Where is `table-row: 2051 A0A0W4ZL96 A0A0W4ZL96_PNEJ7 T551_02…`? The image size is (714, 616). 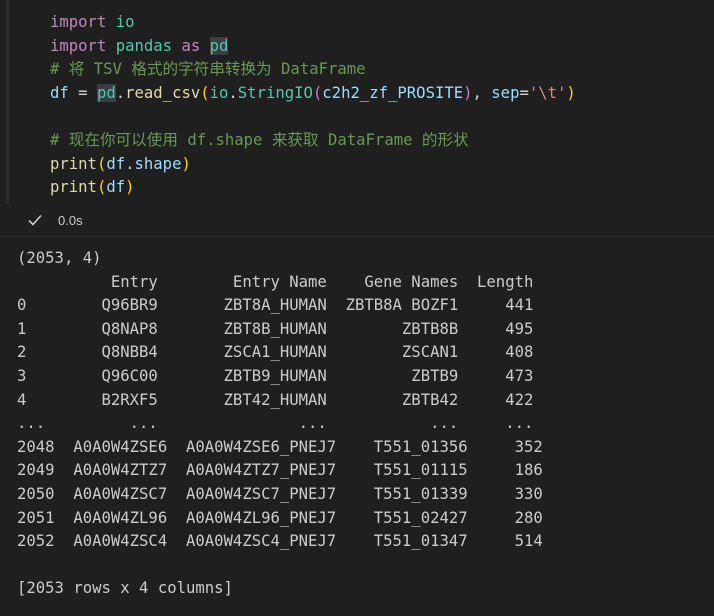 table-row: 2051 A0A0W4ZL96 A0A0W4ZL96_PNEJ7 T551_02… is located at coordinates (280, 517).